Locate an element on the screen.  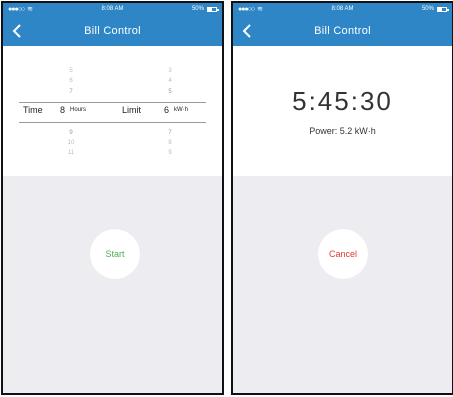
limit-option: 5 is located at coordinates (170, 92).